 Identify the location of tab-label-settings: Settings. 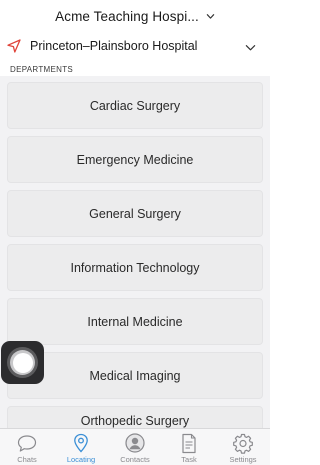
(243, 459).